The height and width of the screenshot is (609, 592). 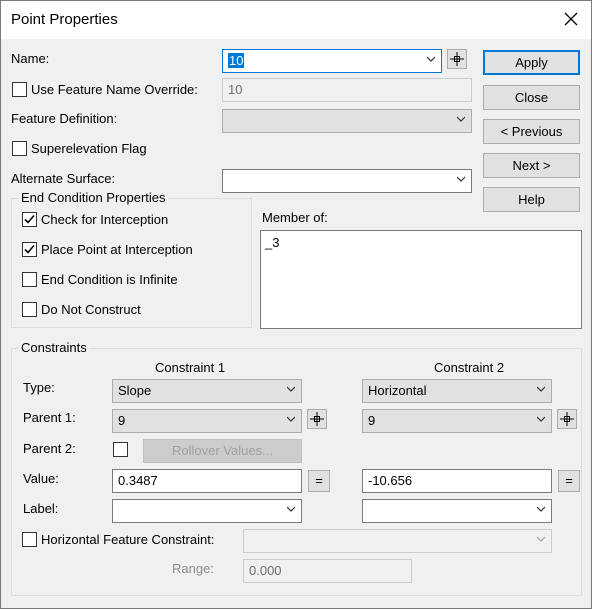 What do you see at coordinates (207, 391) in the screenshot?
I see `constraint1-type-combo: Slope` at bounding box center [207, 391].